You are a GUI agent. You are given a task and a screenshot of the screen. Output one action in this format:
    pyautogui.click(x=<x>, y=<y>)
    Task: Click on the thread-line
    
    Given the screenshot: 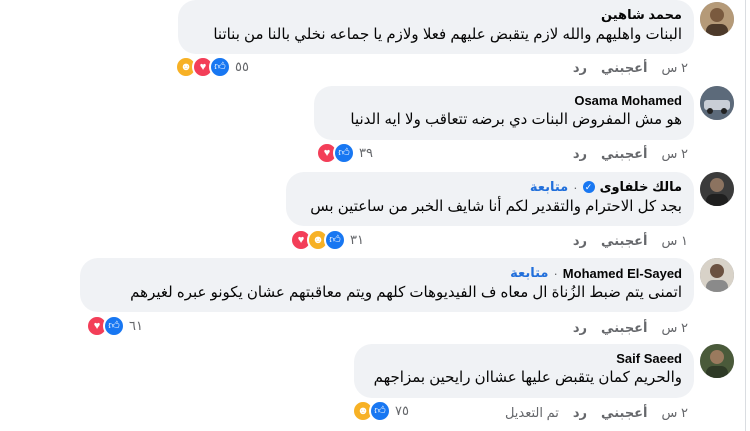 What is the action you would take?
    pyautogui.click(x=745, y=215)
    